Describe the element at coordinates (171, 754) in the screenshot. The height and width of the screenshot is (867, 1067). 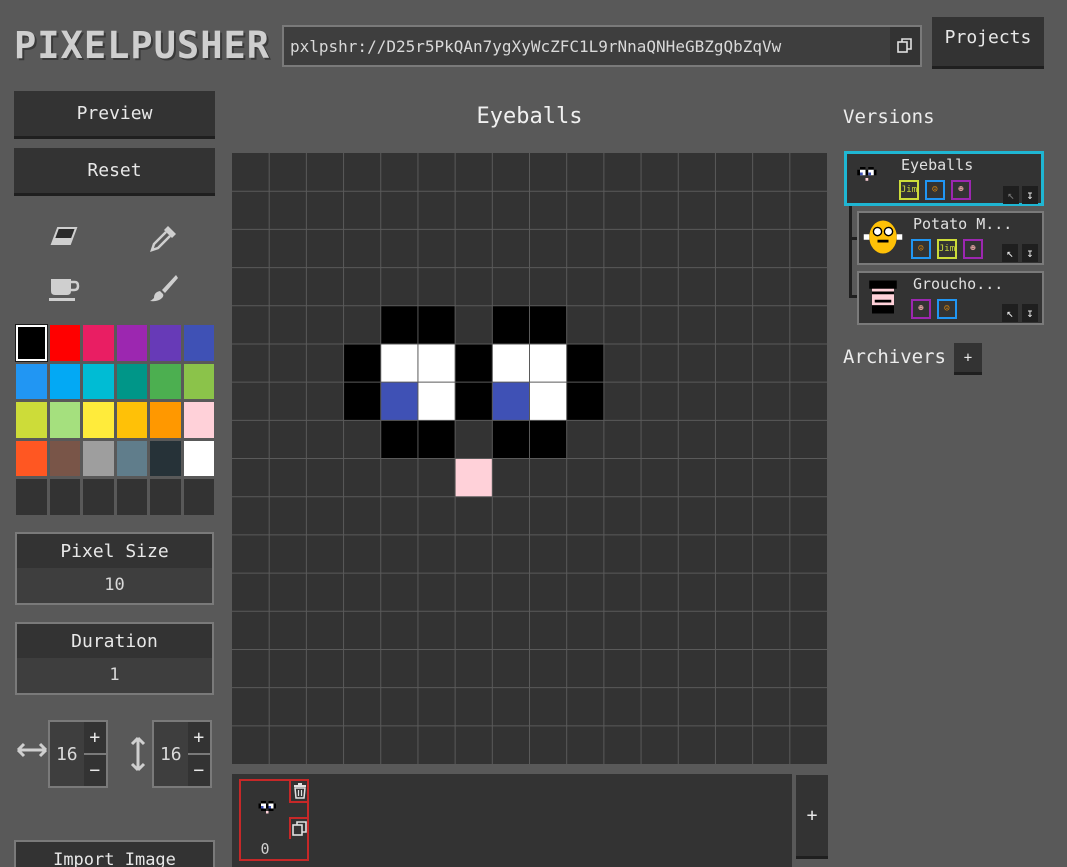
I see `height-value: 16` at that location.